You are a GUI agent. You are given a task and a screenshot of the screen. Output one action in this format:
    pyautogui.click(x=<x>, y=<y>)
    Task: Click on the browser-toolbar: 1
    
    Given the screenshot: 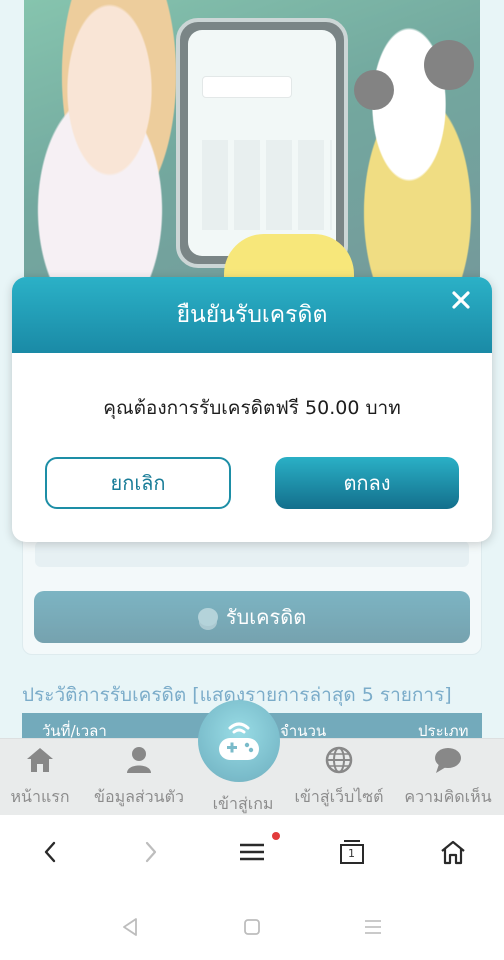 What is the action you would take?
    pyautogui.click(x=252, y=852)
    